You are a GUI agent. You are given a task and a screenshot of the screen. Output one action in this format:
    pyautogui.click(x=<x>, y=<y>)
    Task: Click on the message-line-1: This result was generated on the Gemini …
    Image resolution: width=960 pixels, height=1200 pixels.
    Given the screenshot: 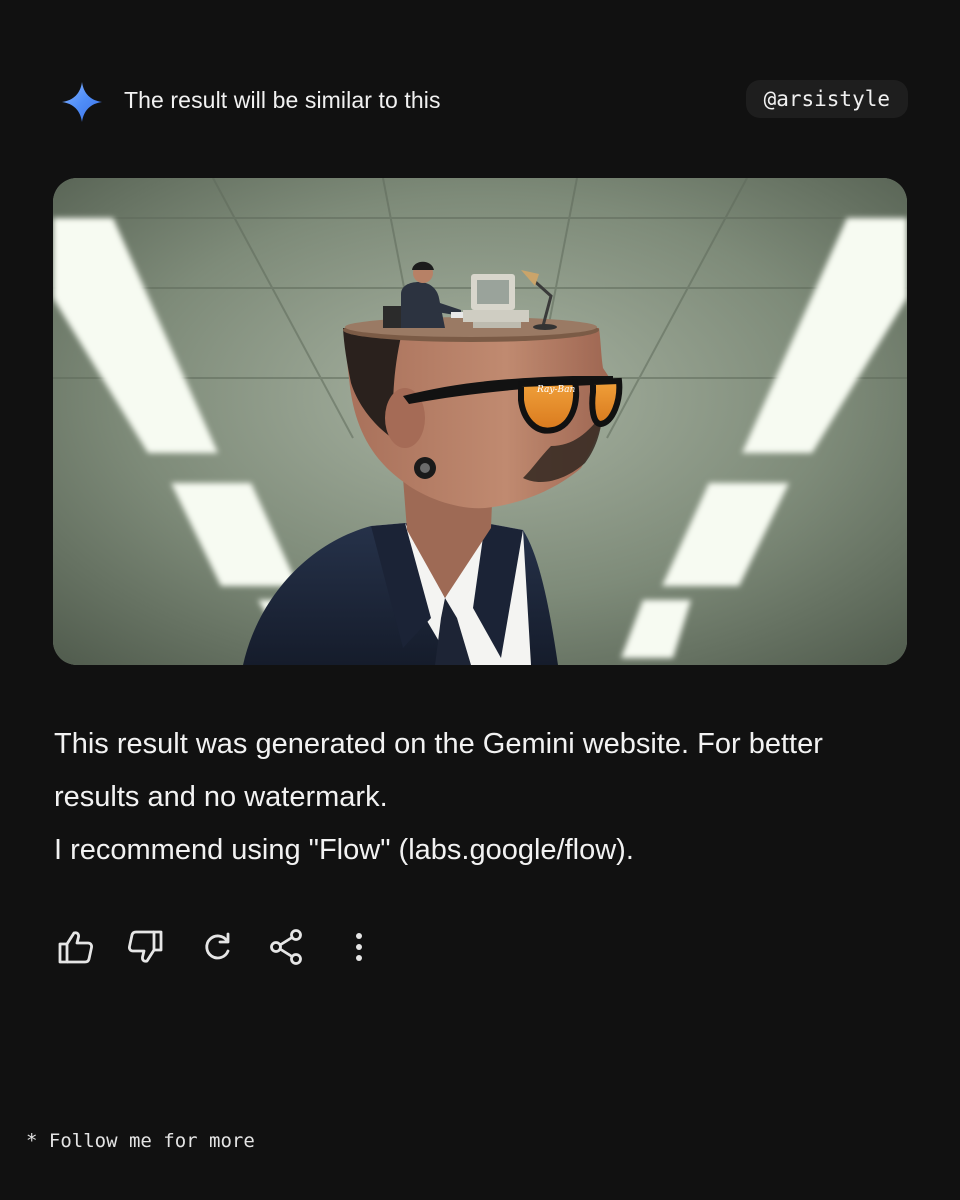 What is the action you would take?
    pyautogui.click(x=438, y=770)
    